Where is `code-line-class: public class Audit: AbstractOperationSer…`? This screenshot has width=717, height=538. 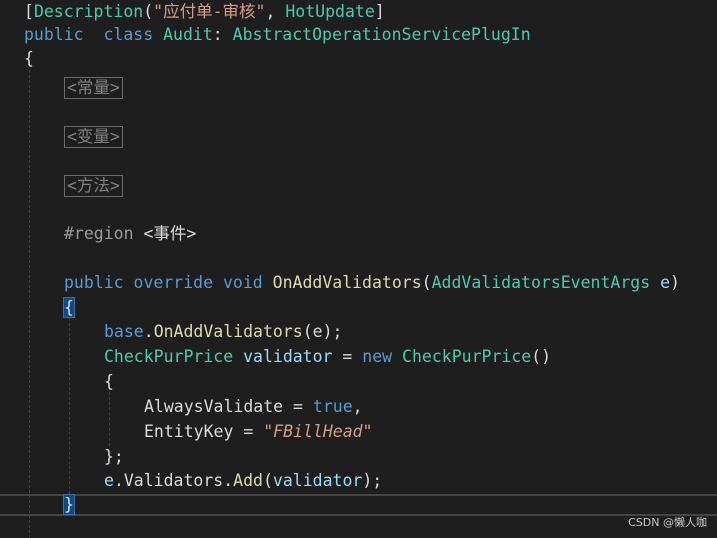 code-line-class: public class Audit: AbstractOperationSer… is located at coordinates (277, 35).